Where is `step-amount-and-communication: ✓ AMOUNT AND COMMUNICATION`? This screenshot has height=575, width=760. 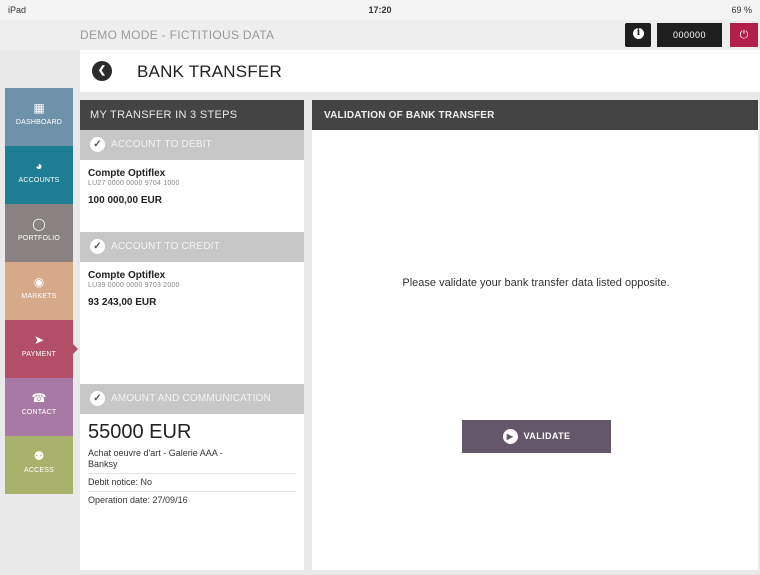
step-amount-and-communication: ✓ AMOUNT AND COMMUNICATION is located at coordinates (192, 399).